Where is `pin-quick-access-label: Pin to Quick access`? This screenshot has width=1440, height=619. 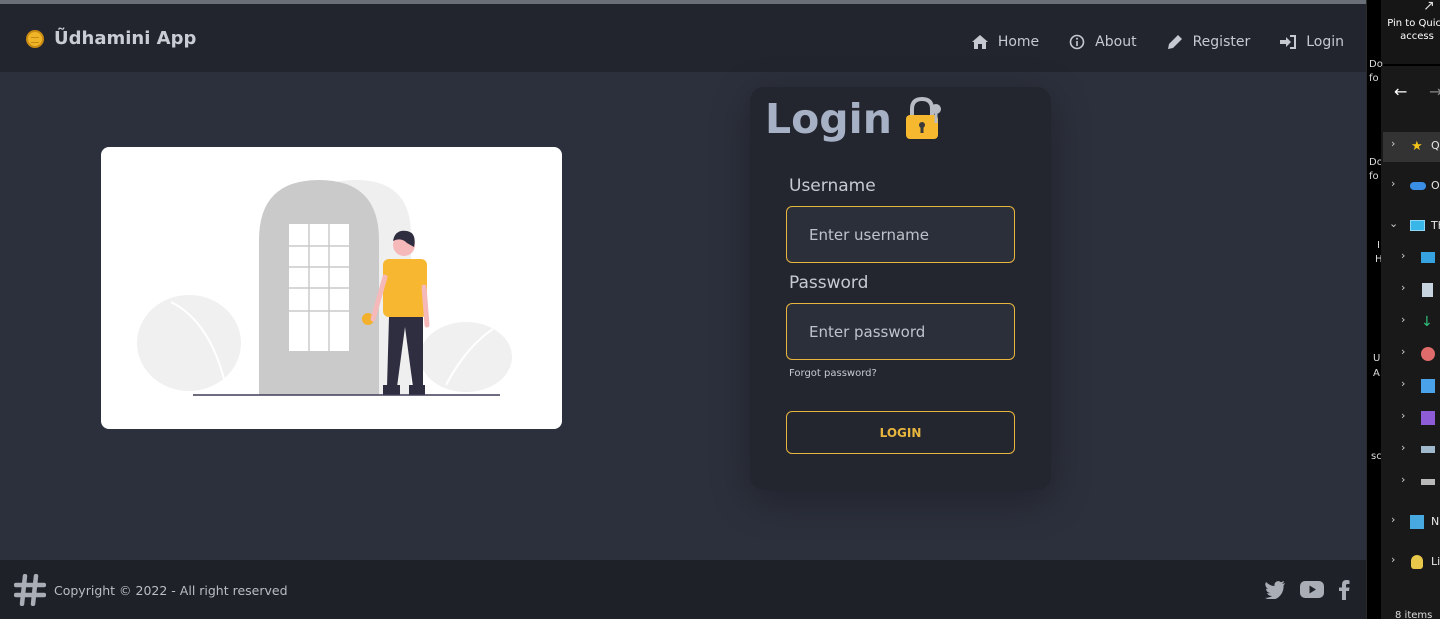 pin-quick-access-label: Pin to Quick access is located at coordinates (1413, 30).